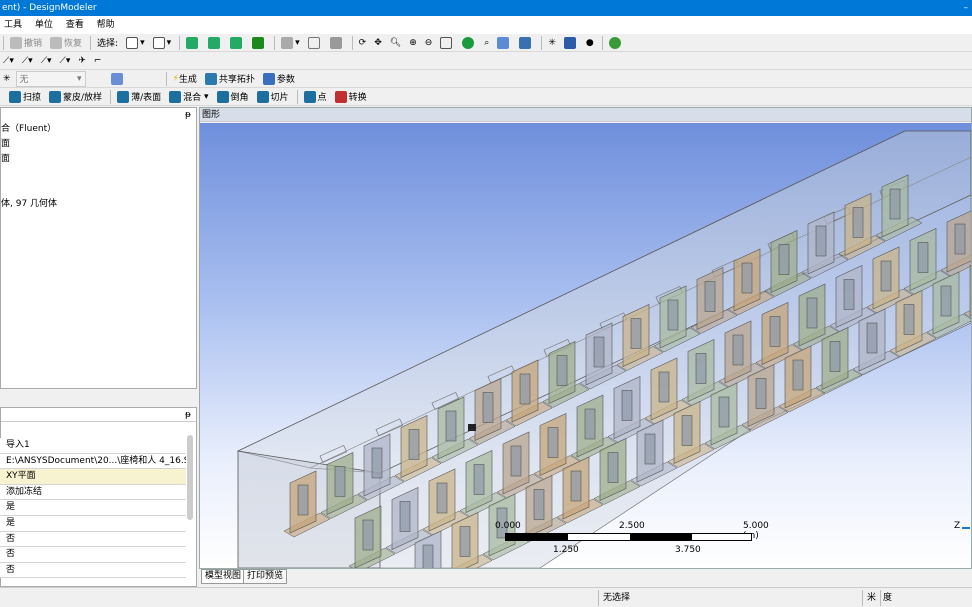  Describe the element at coordinates (82, 61) in the screenshot. I see `sketch-tool-5: ✈` at that location.